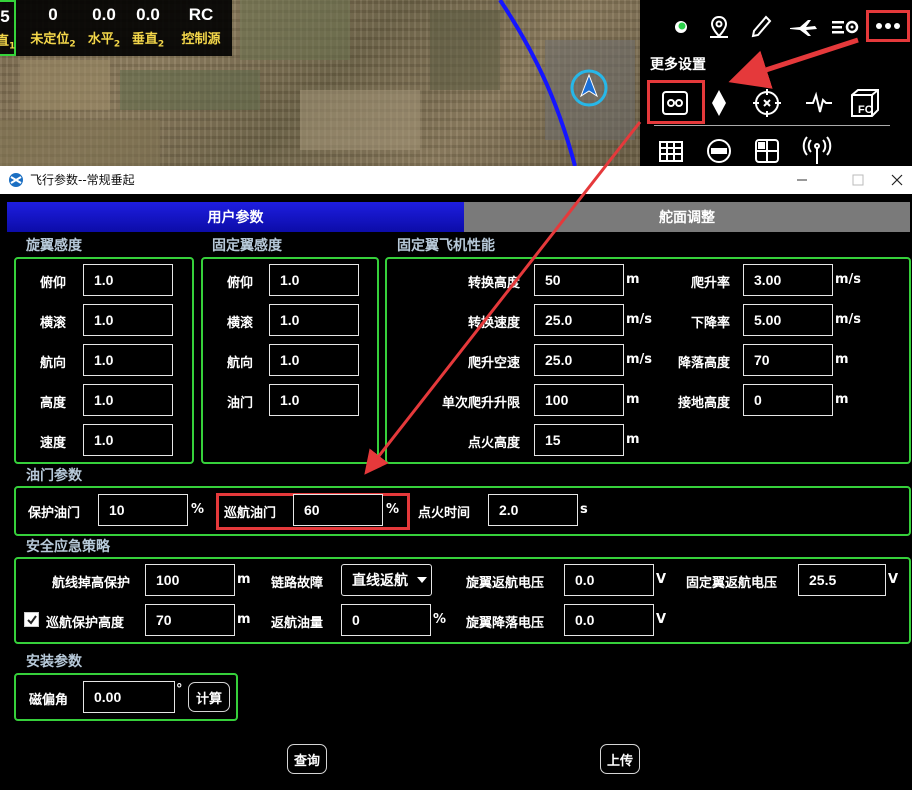 The width and height of the screenshot is (912, 790). What do you see at coordinates (639, 359) in the screenshot?
I see `climb-airspeed-unit: m/s` at bounding box center [639, 359].